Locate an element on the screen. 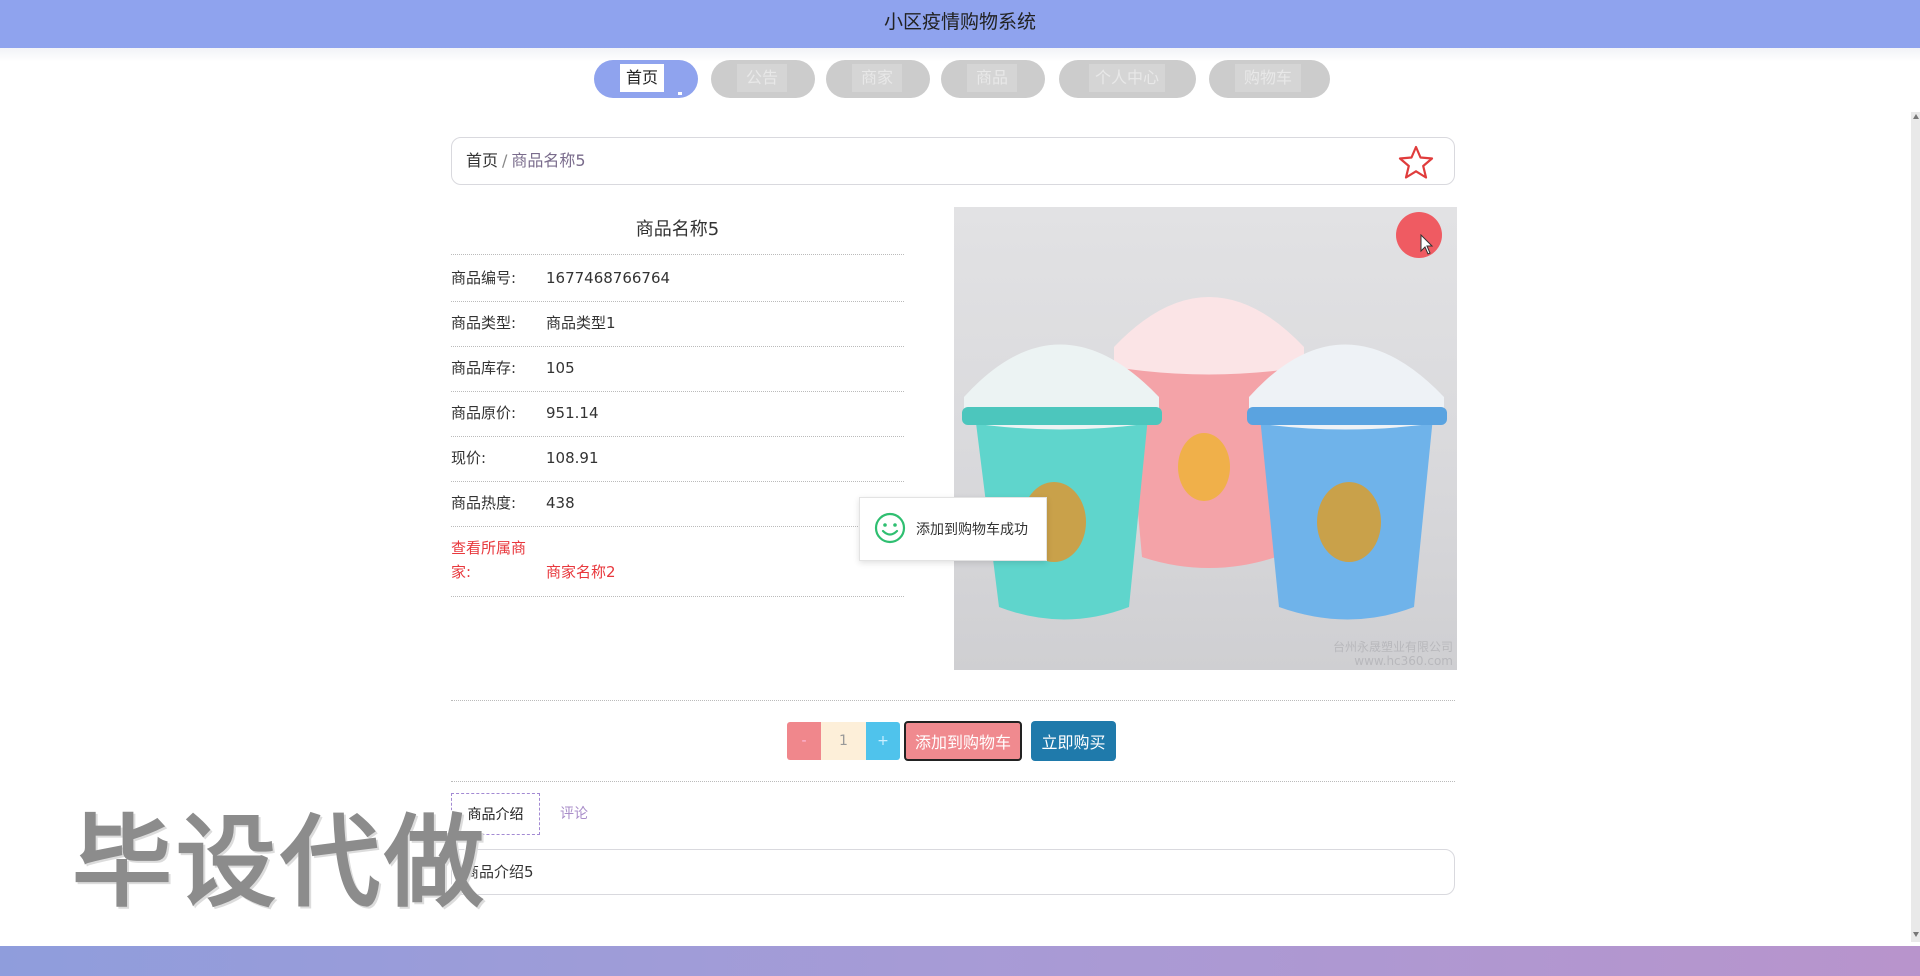 This screenshot has height=976, width=1920. nav-item-home: 首页 is located at coordinates (646, 79).